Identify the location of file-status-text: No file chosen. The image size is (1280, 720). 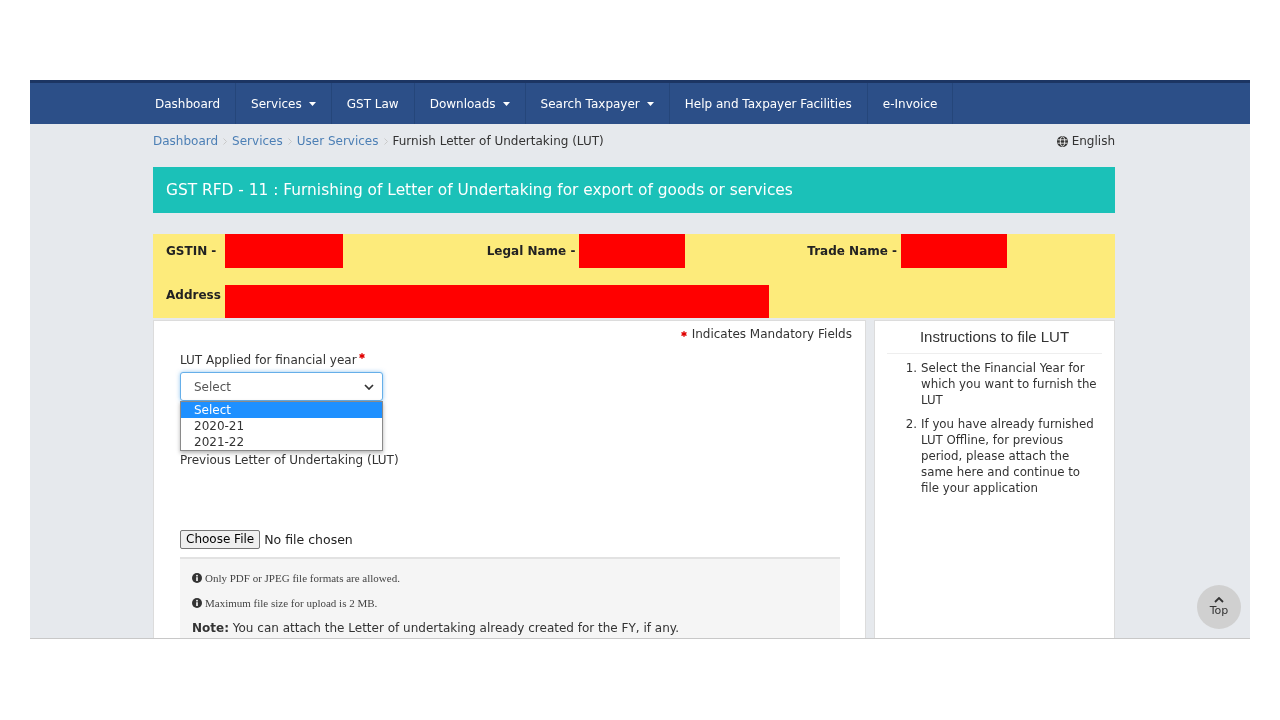
(308, 539).